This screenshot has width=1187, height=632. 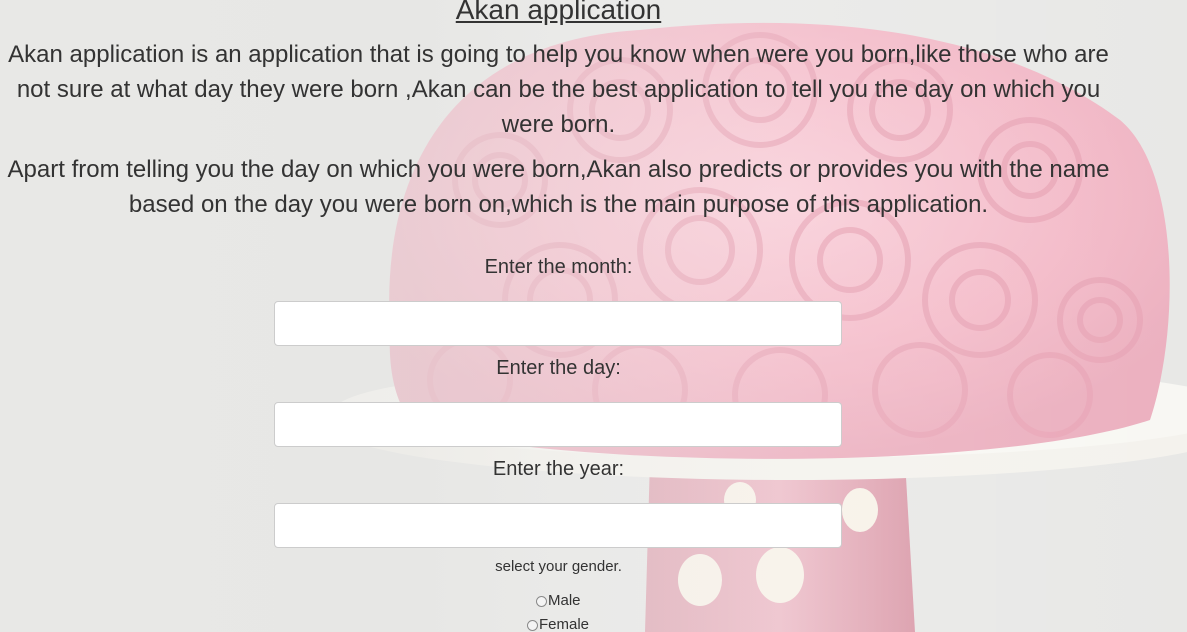 I want to click on gender-option-male: Male, so click(x=558, y=601).